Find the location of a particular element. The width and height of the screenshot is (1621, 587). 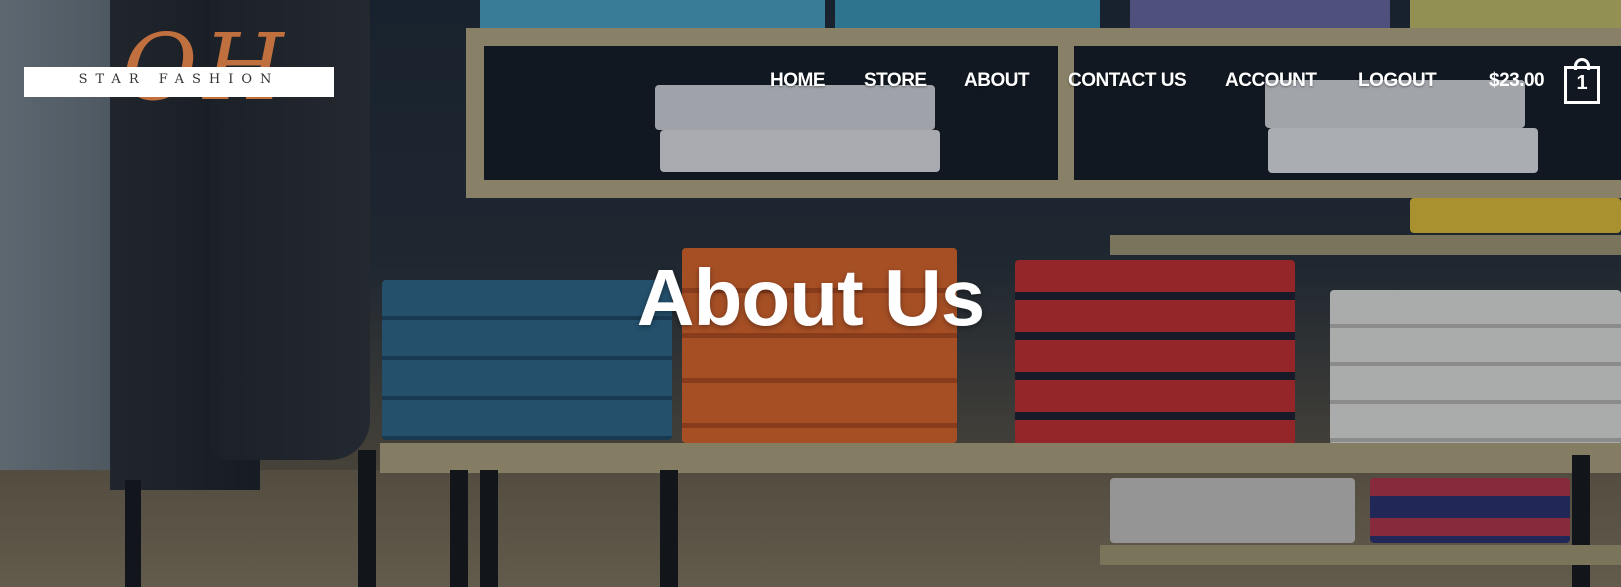

nav-logout: LOGOUT is located at coordinates (1397, 81).